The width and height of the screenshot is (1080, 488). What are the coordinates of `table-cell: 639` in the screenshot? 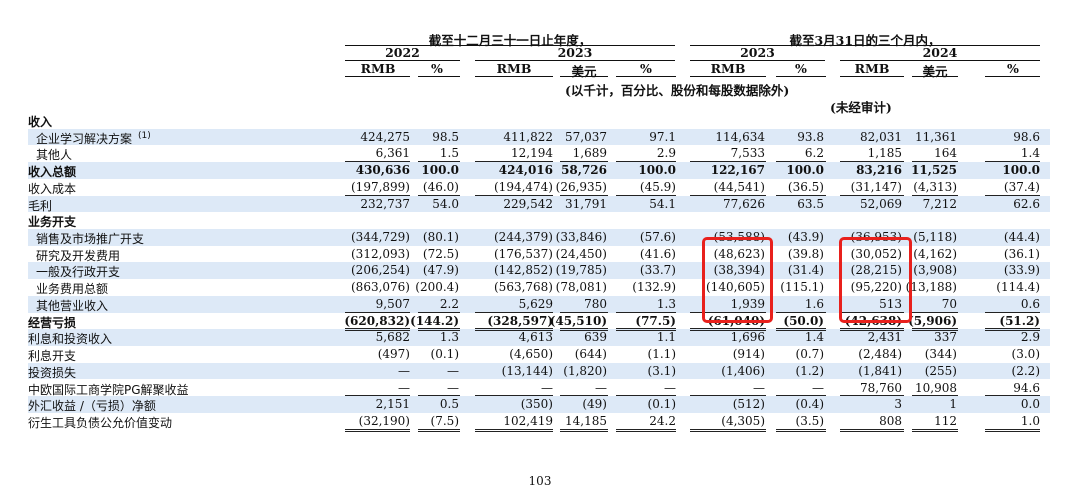 It's located at (595, 337).